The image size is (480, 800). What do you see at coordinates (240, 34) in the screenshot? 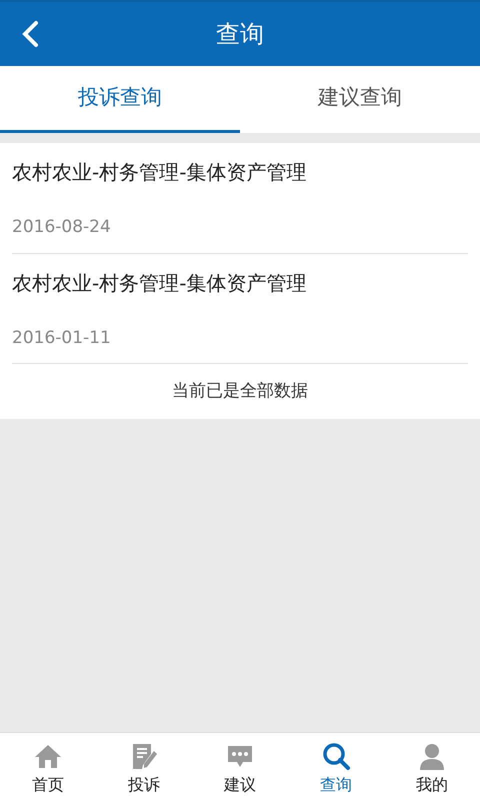
I see `page-title: 查询` at bounding box center [240, 34].